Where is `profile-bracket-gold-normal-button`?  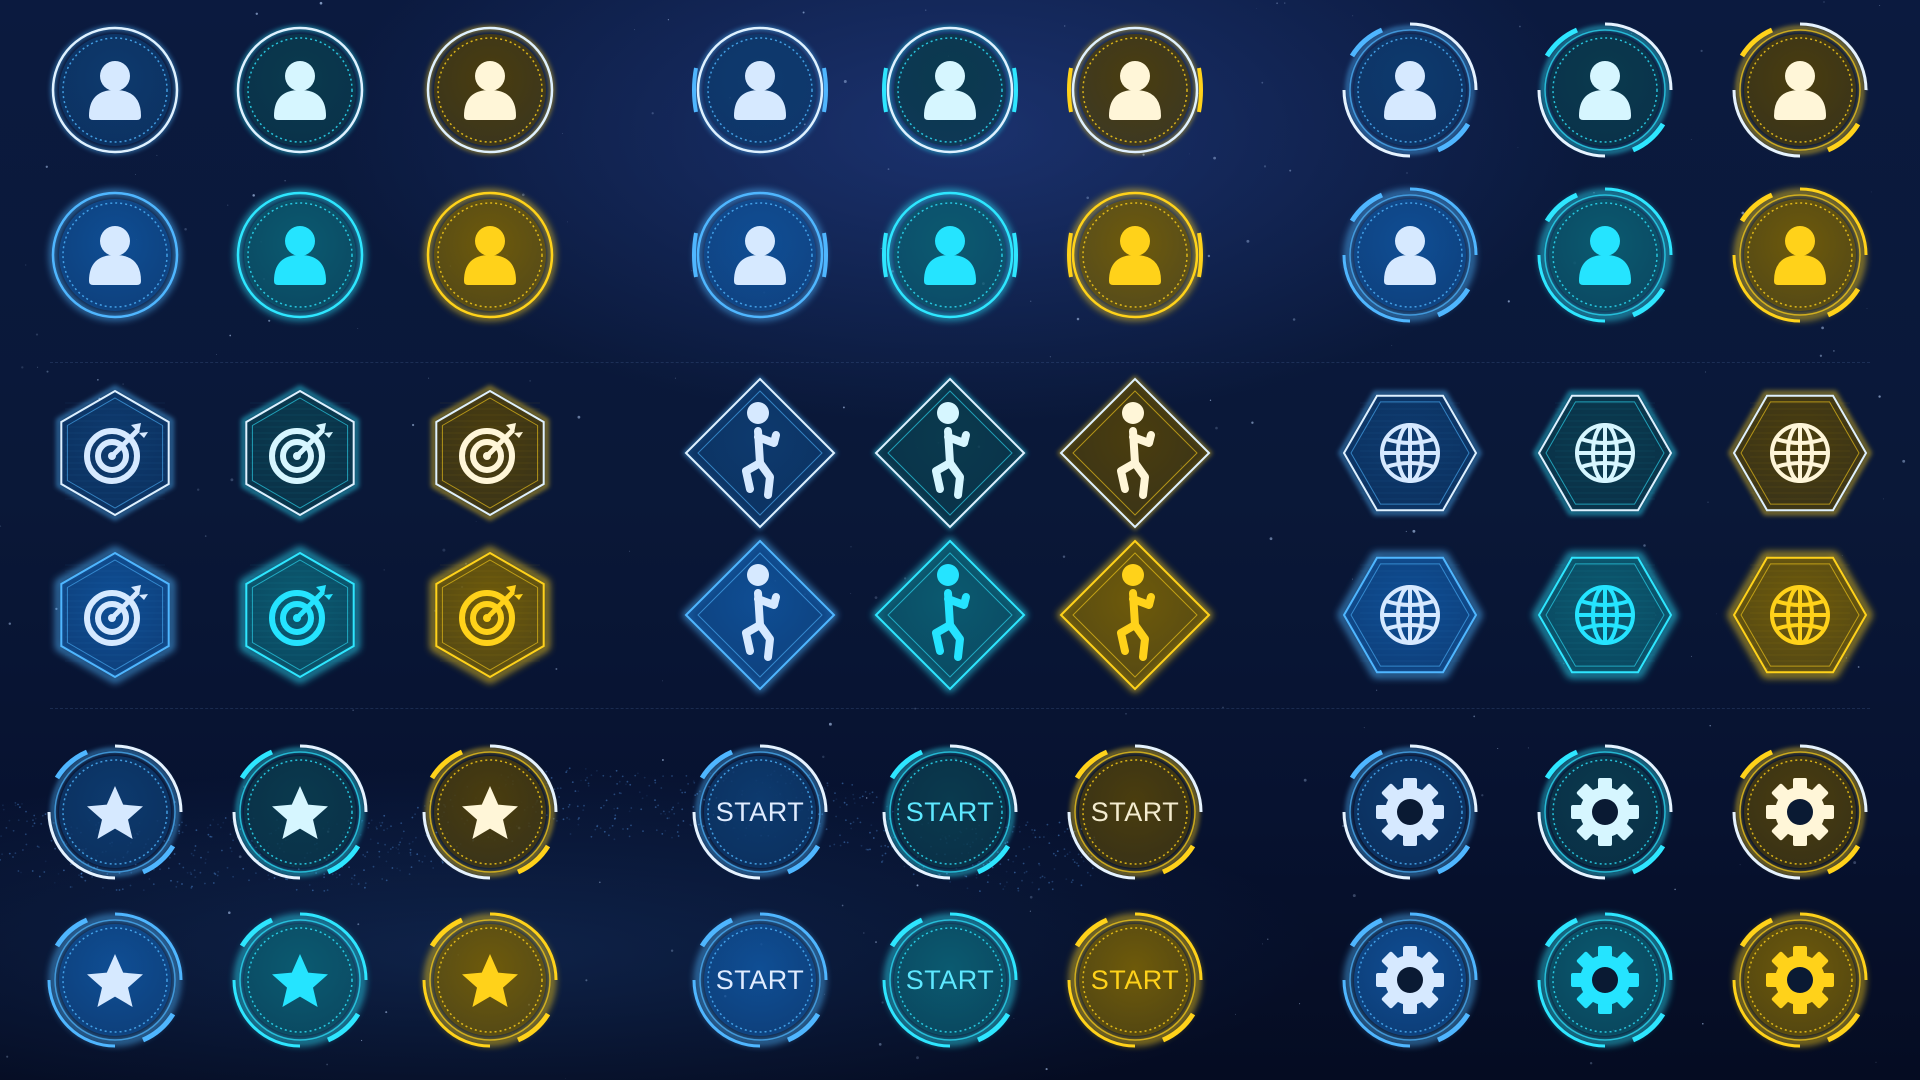
profile-bracket-gold-normal-button is located at coordinates (1135, 90).